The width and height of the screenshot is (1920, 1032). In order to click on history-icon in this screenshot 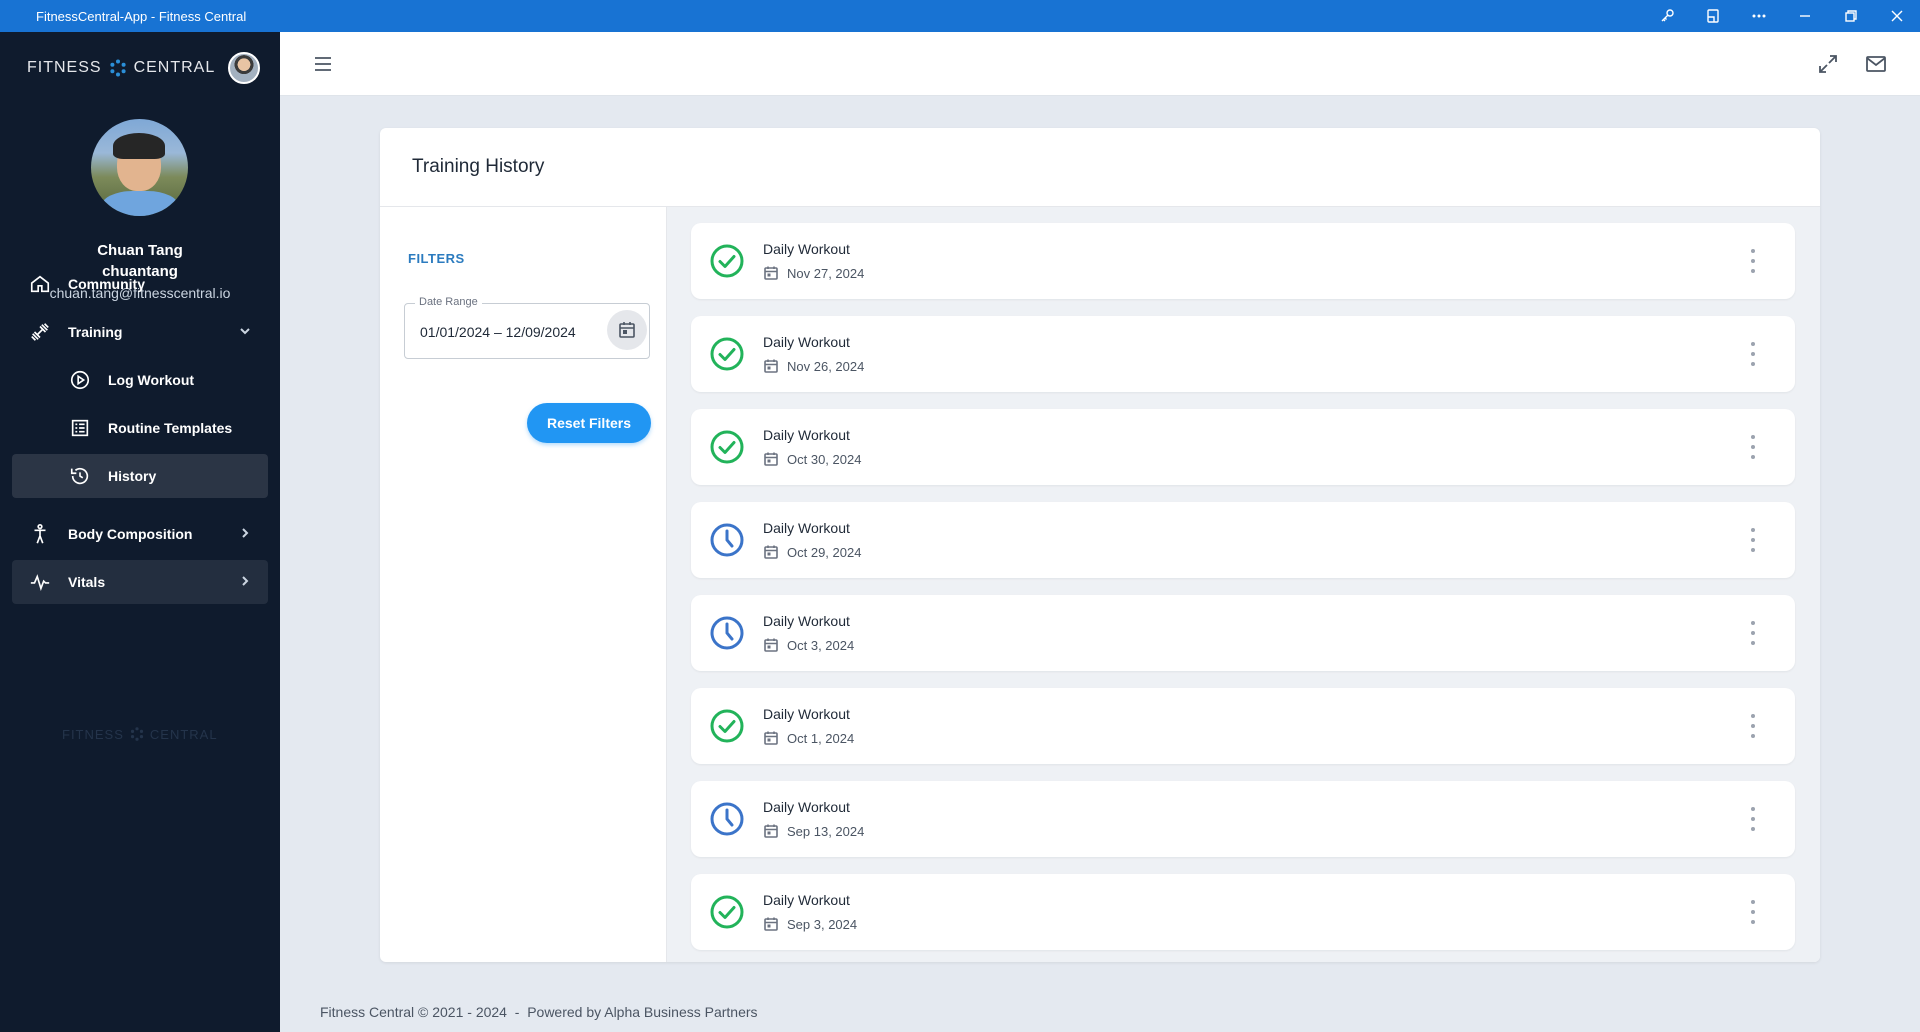, I will do `click(80, 476)`.